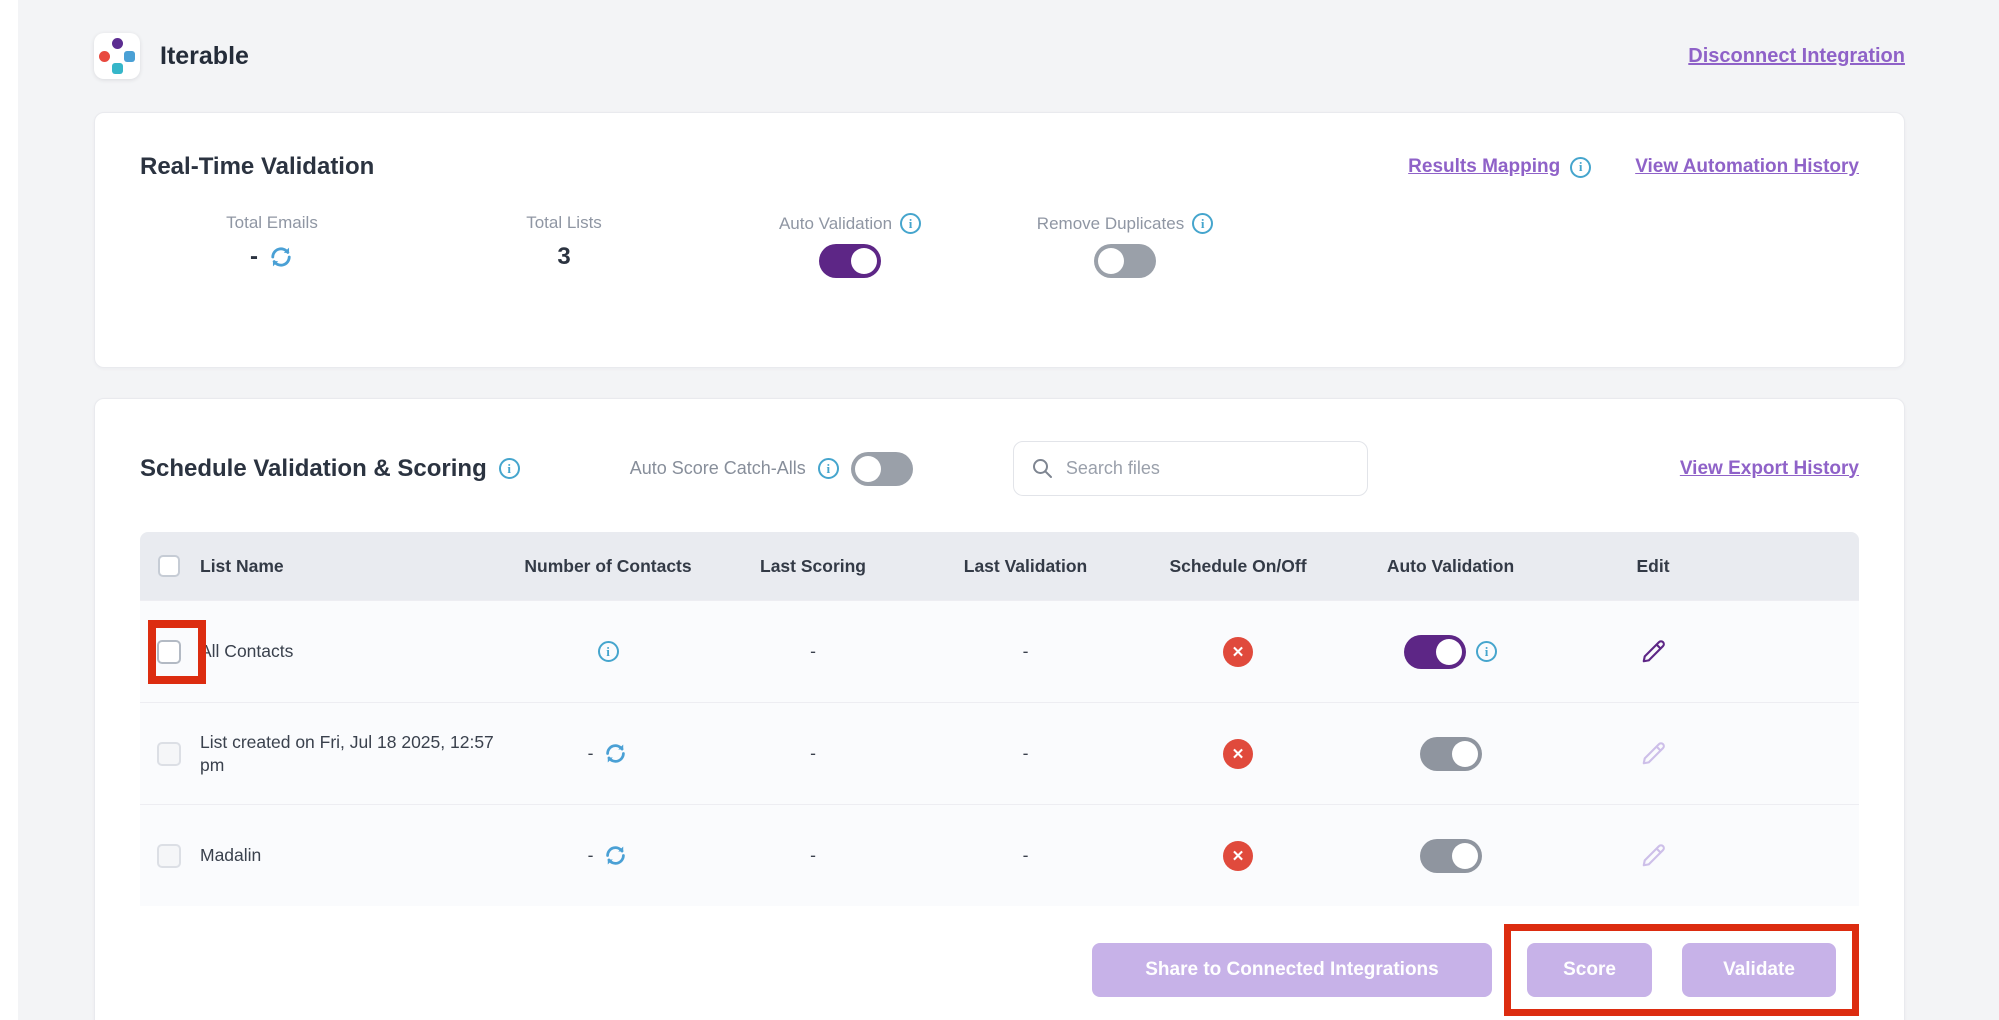 This screenshot has width=1999, height=1020. What do you see at coordinates (1653, 565) in the screenshot?
I see `col-edit: Edit` at bounding box center [1653, 565].